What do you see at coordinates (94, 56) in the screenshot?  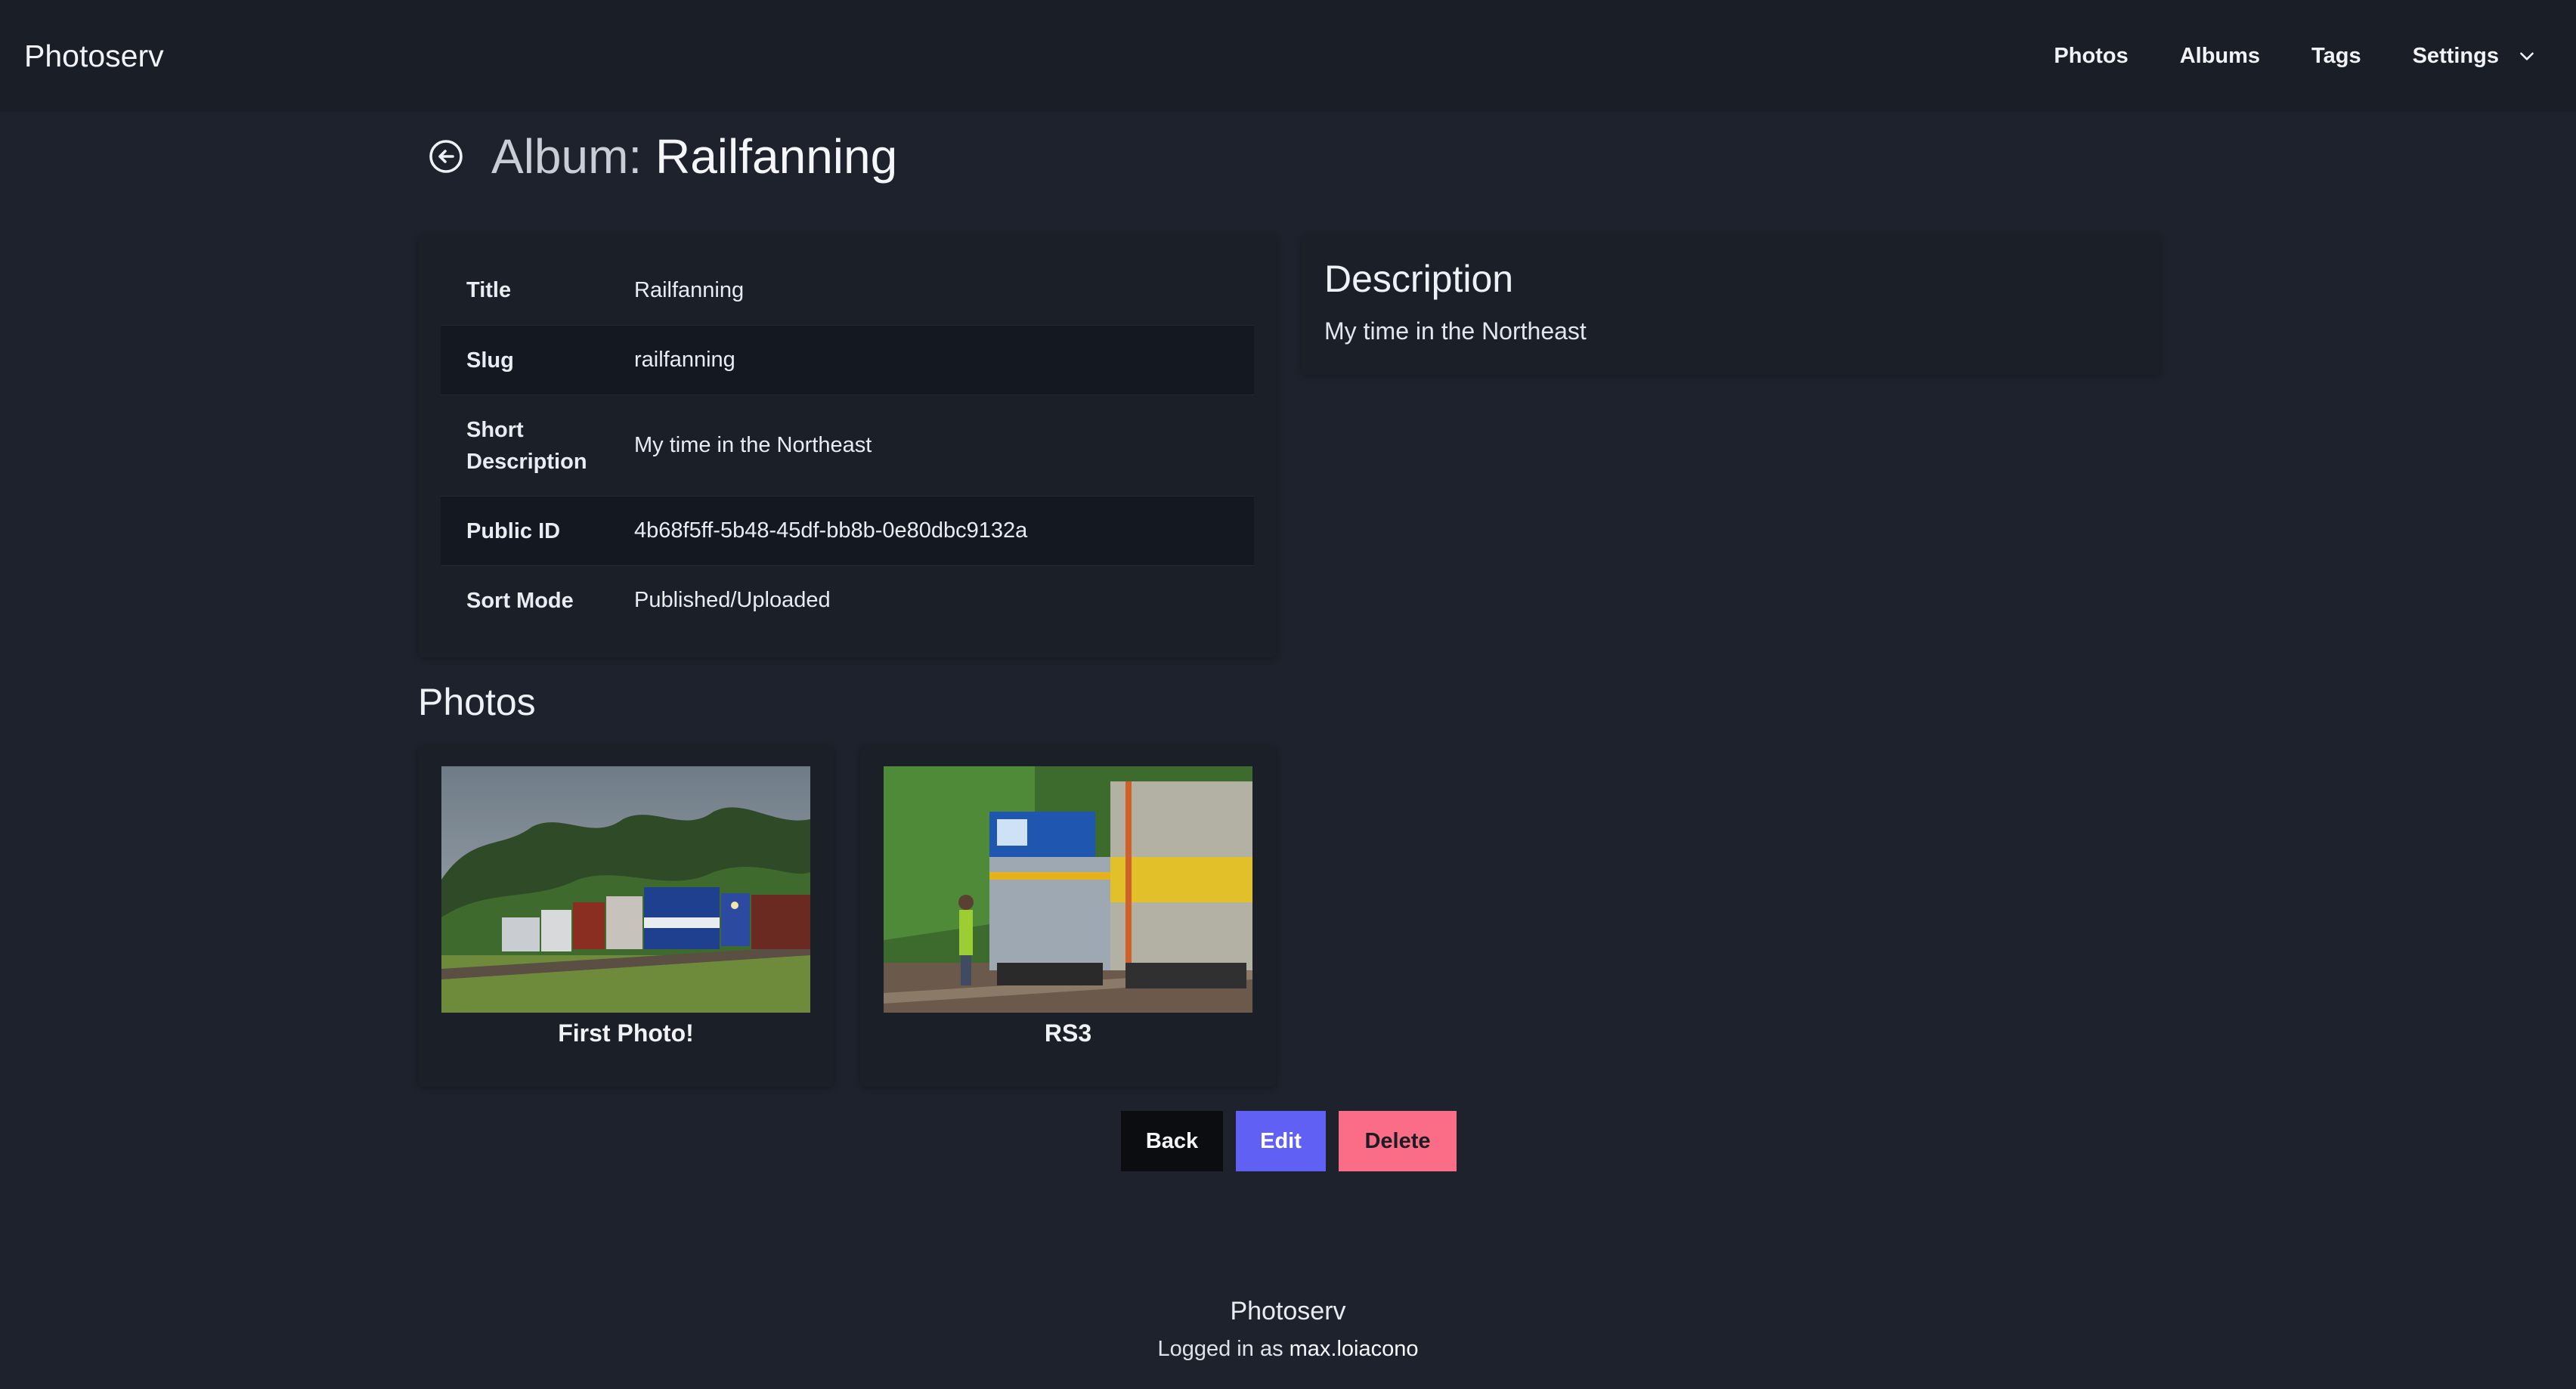 I see `brand-logo: Photoserv` at bounding box center [94, 56].